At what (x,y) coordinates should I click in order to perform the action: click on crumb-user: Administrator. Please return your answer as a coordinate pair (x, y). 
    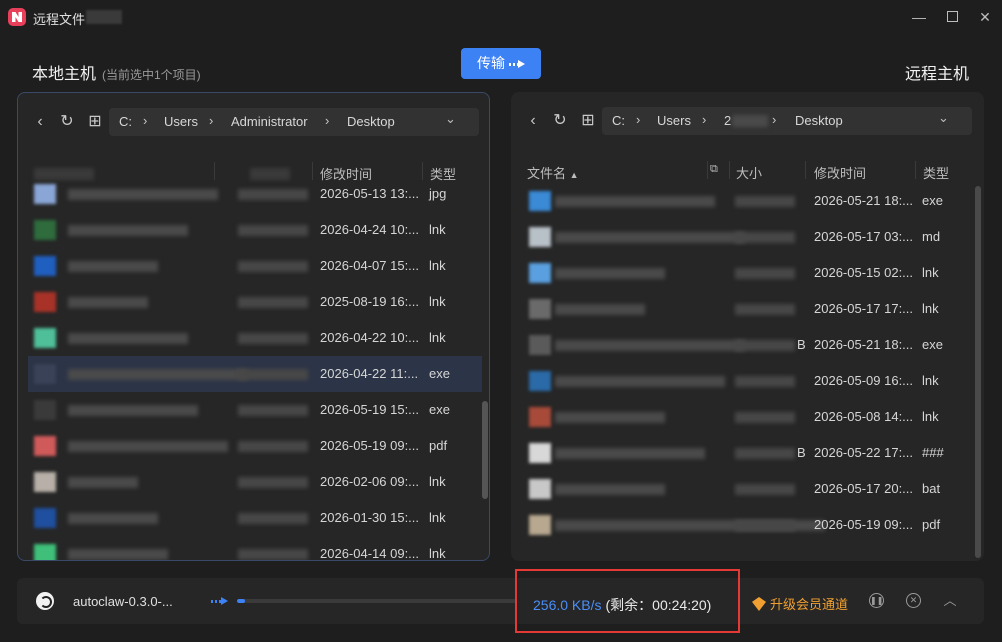
    Looking at the image, I should click on (269, 121).